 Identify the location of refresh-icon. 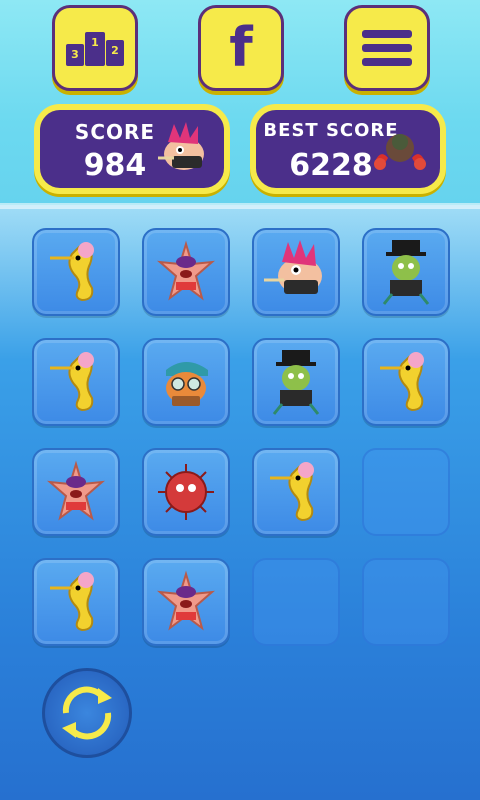
(87, 713).